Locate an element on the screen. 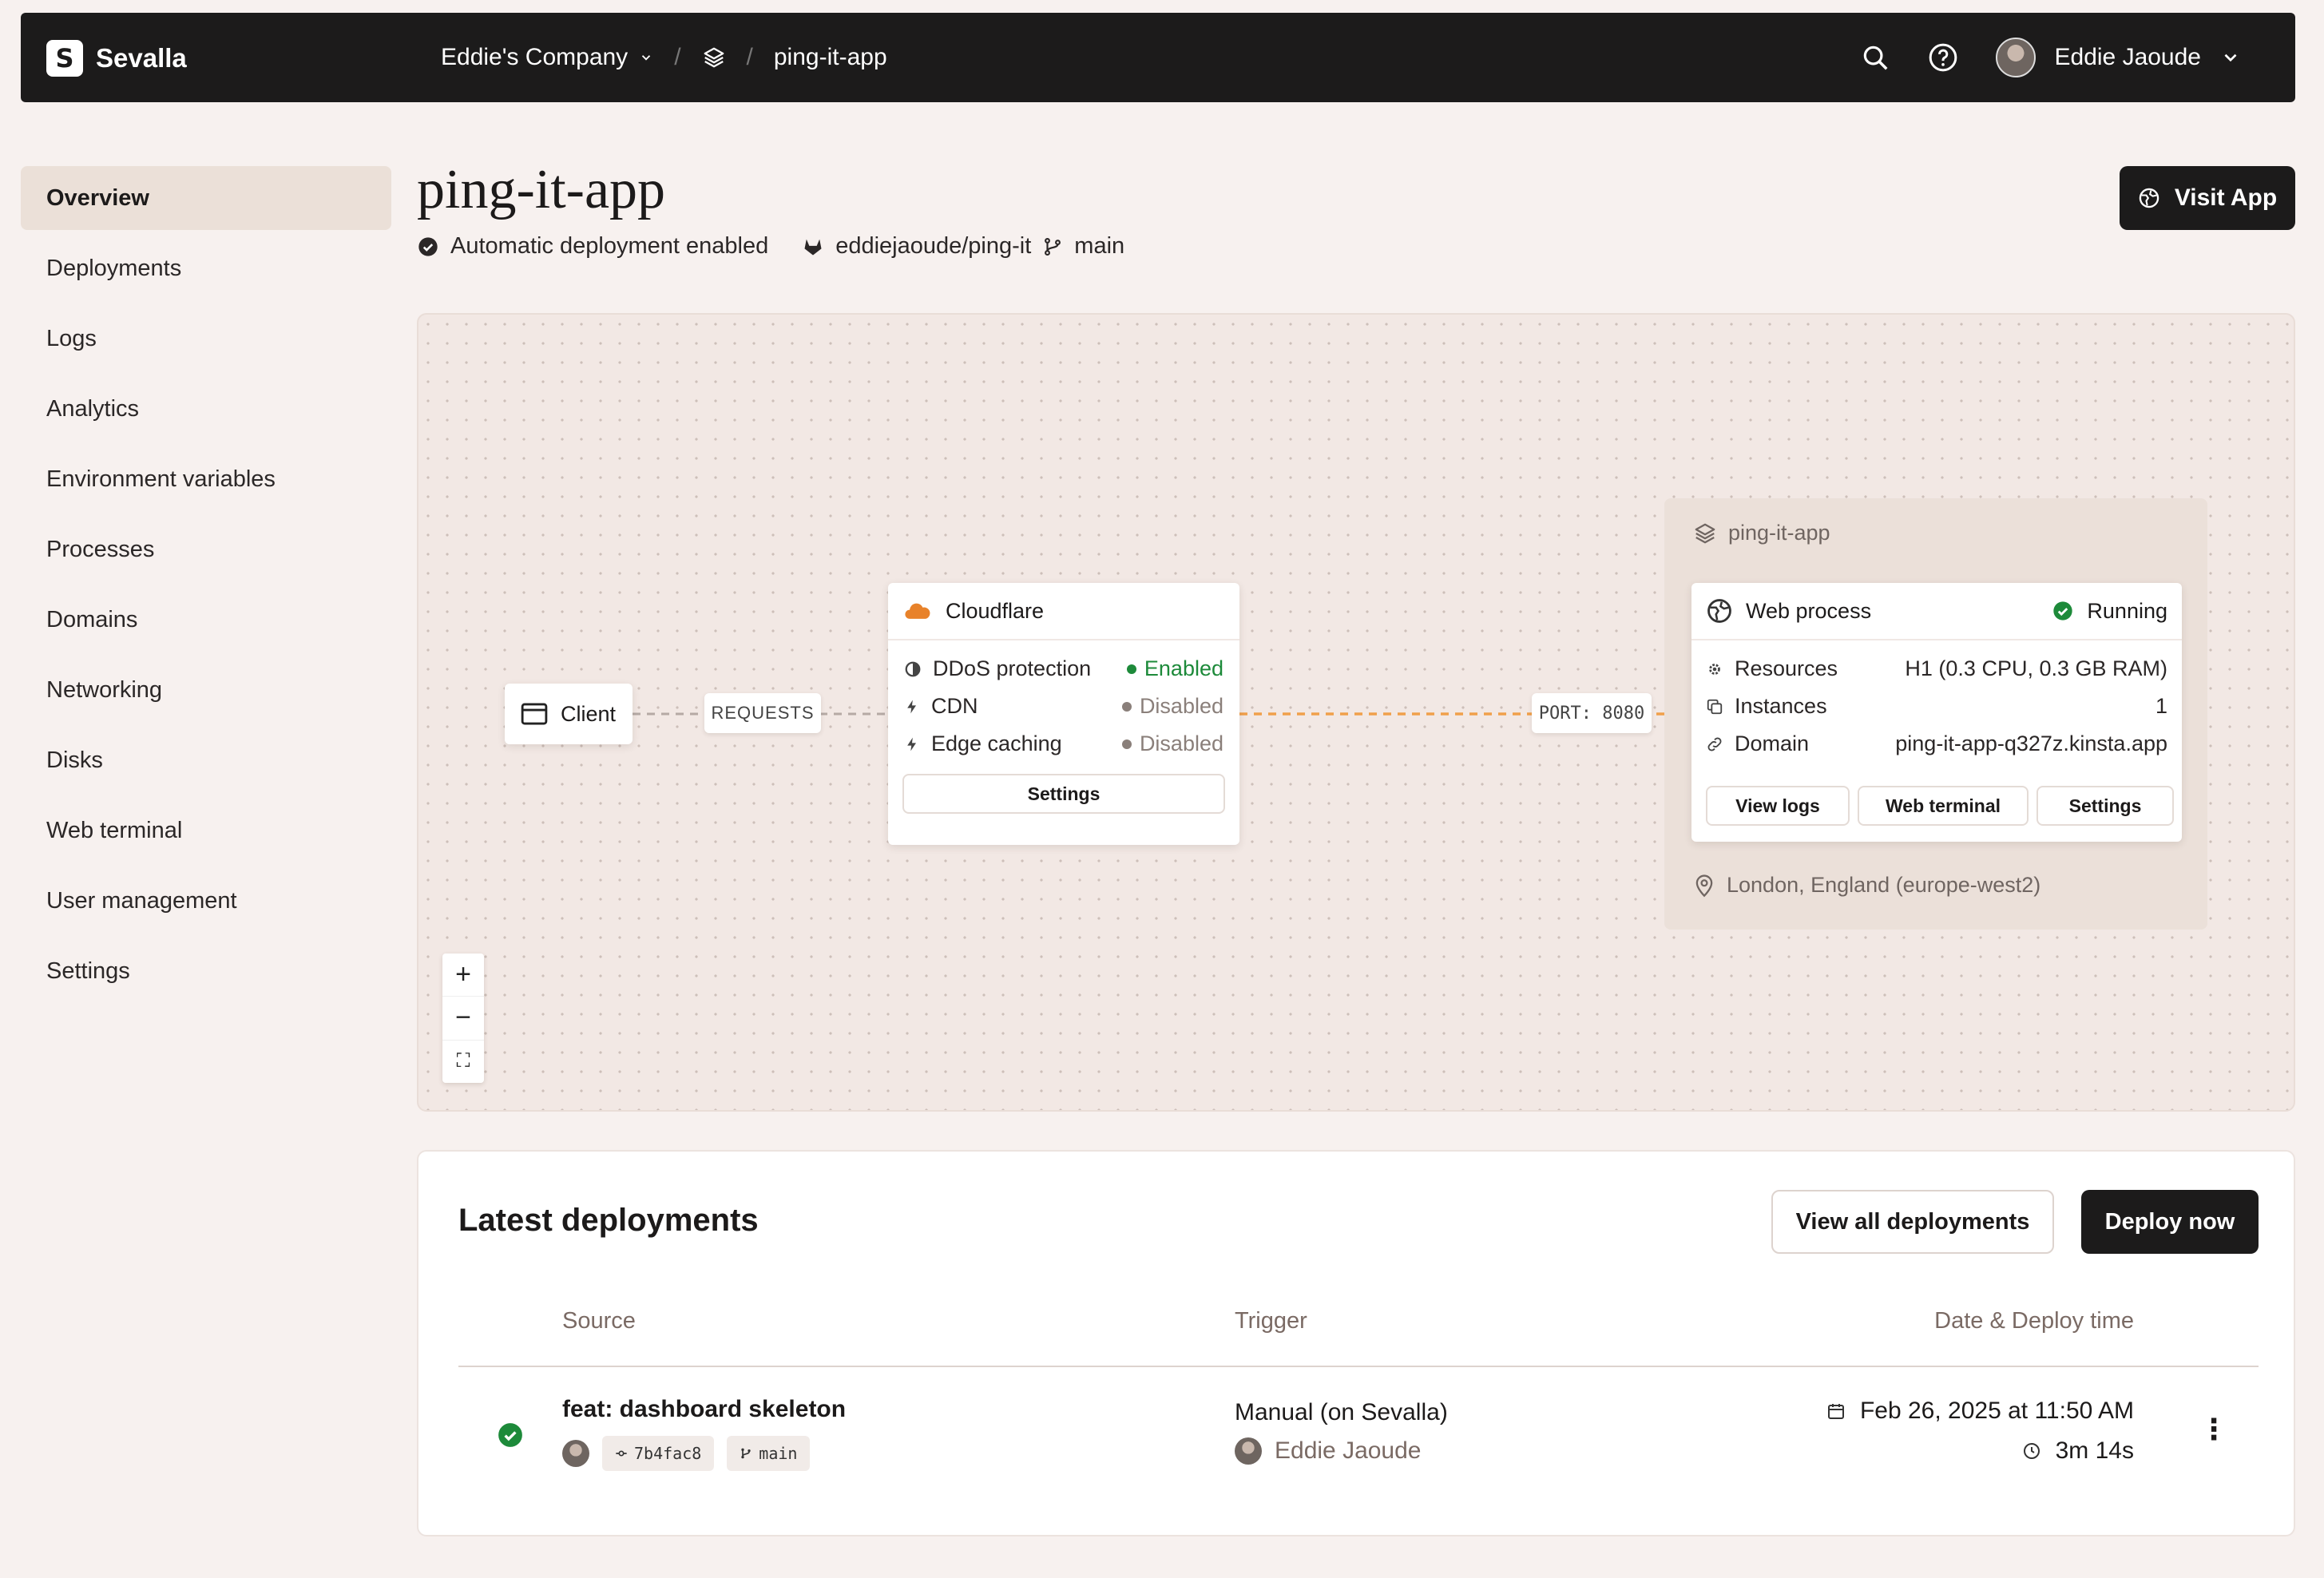 This screenshot has height=1578, width=2324. cloud-icon is located at coordinates (918, 611).